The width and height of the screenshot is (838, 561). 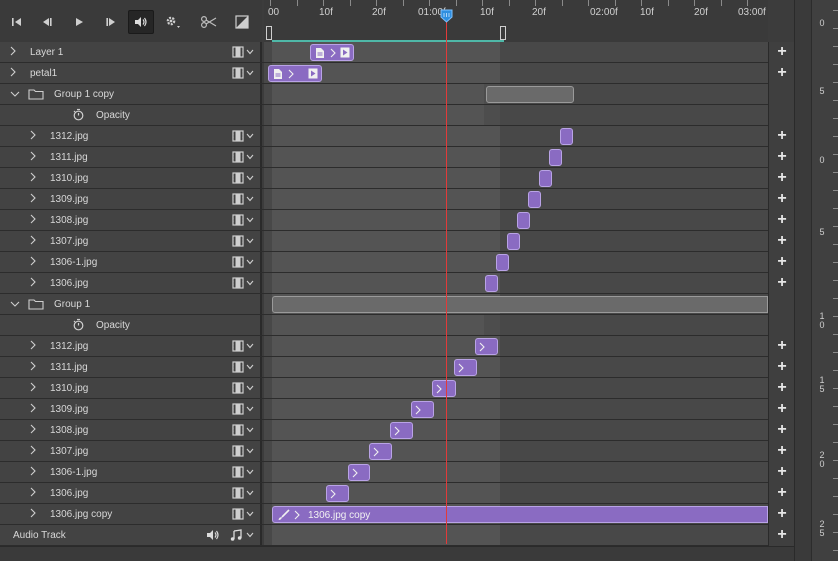 I want to click on stopwatch-icon, so click(x=78, y=326).